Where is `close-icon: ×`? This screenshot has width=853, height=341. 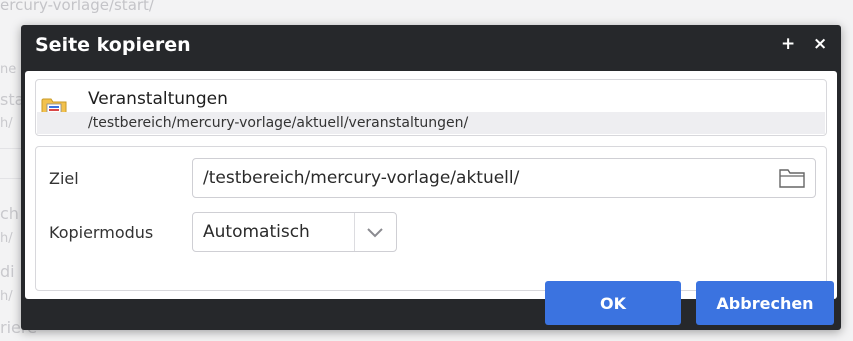
close-icon: × is located at coordinates (820, 44).